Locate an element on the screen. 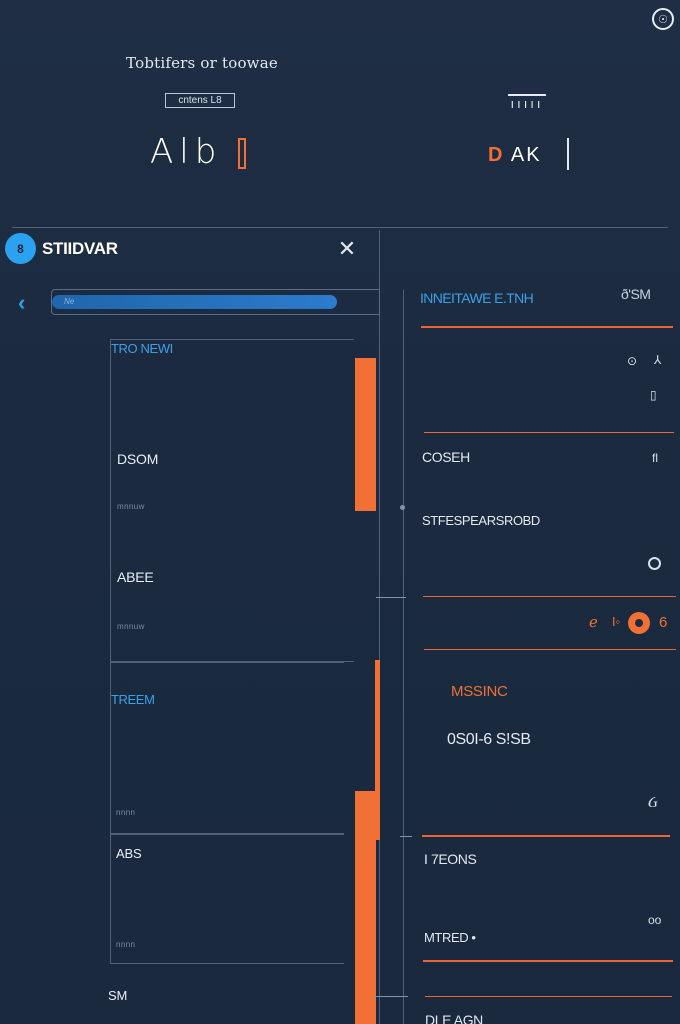 The width and height of the screenshot is (680, 1024). right-header-title: INNEITAWE E.TNH is located at coordinates (477, 298).